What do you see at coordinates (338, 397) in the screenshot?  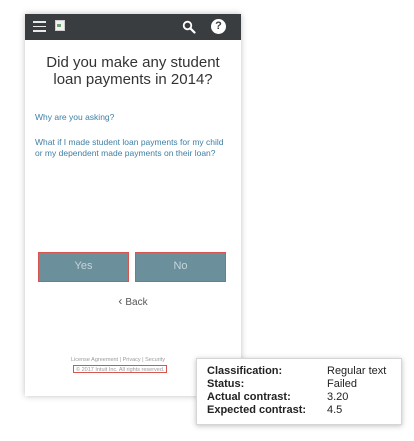 I see `actual-contrast-value: 3.20` at bounding box center [338, 397].